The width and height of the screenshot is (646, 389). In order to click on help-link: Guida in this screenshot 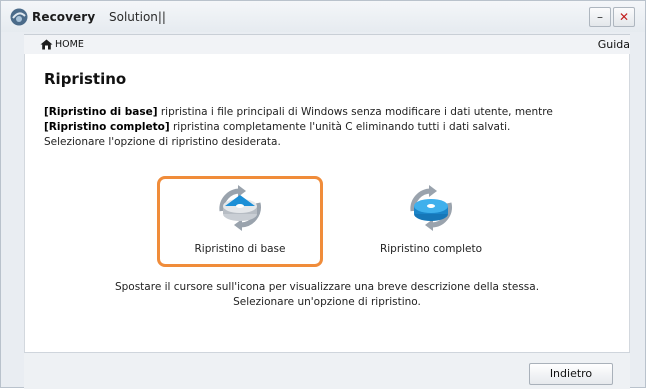, I will do `click(614, 44)`.